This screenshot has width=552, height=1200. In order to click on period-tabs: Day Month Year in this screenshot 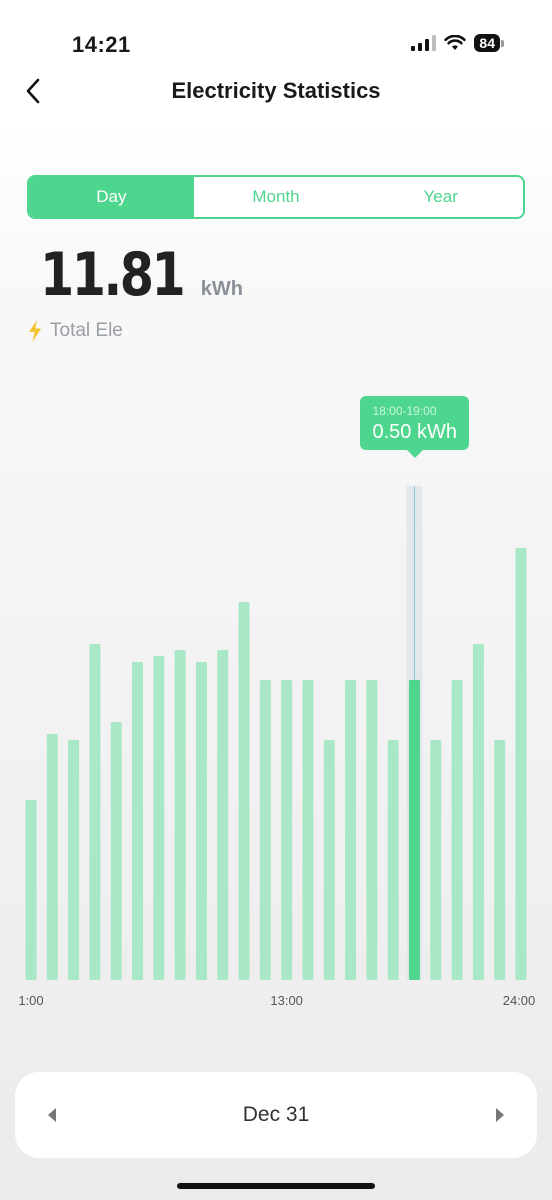, I will do `click(276, 197)`.